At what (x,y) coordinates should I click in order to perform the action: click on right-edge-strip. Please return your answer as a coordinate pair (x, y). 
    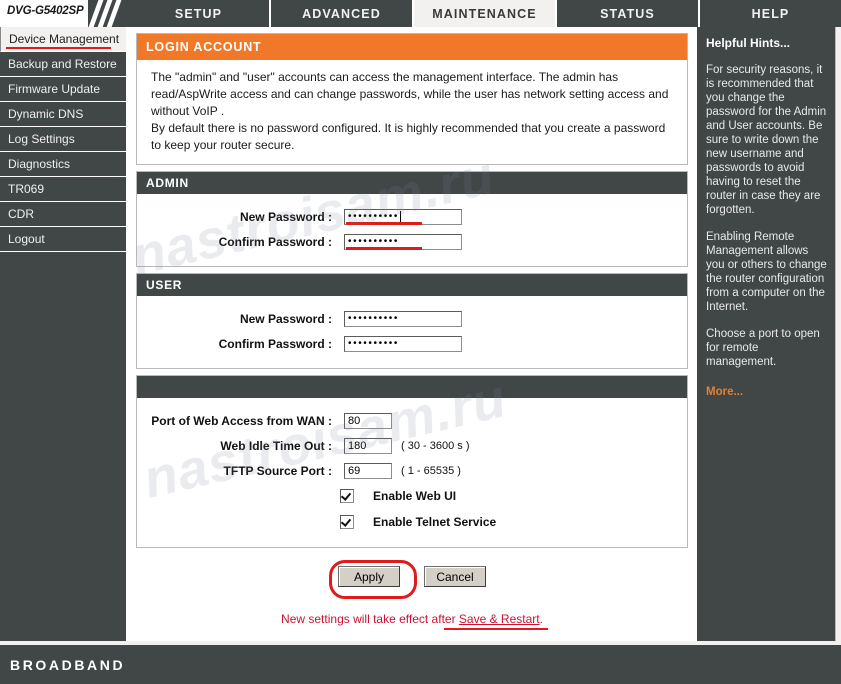
    Looking at the image, I should click on (838, 334).